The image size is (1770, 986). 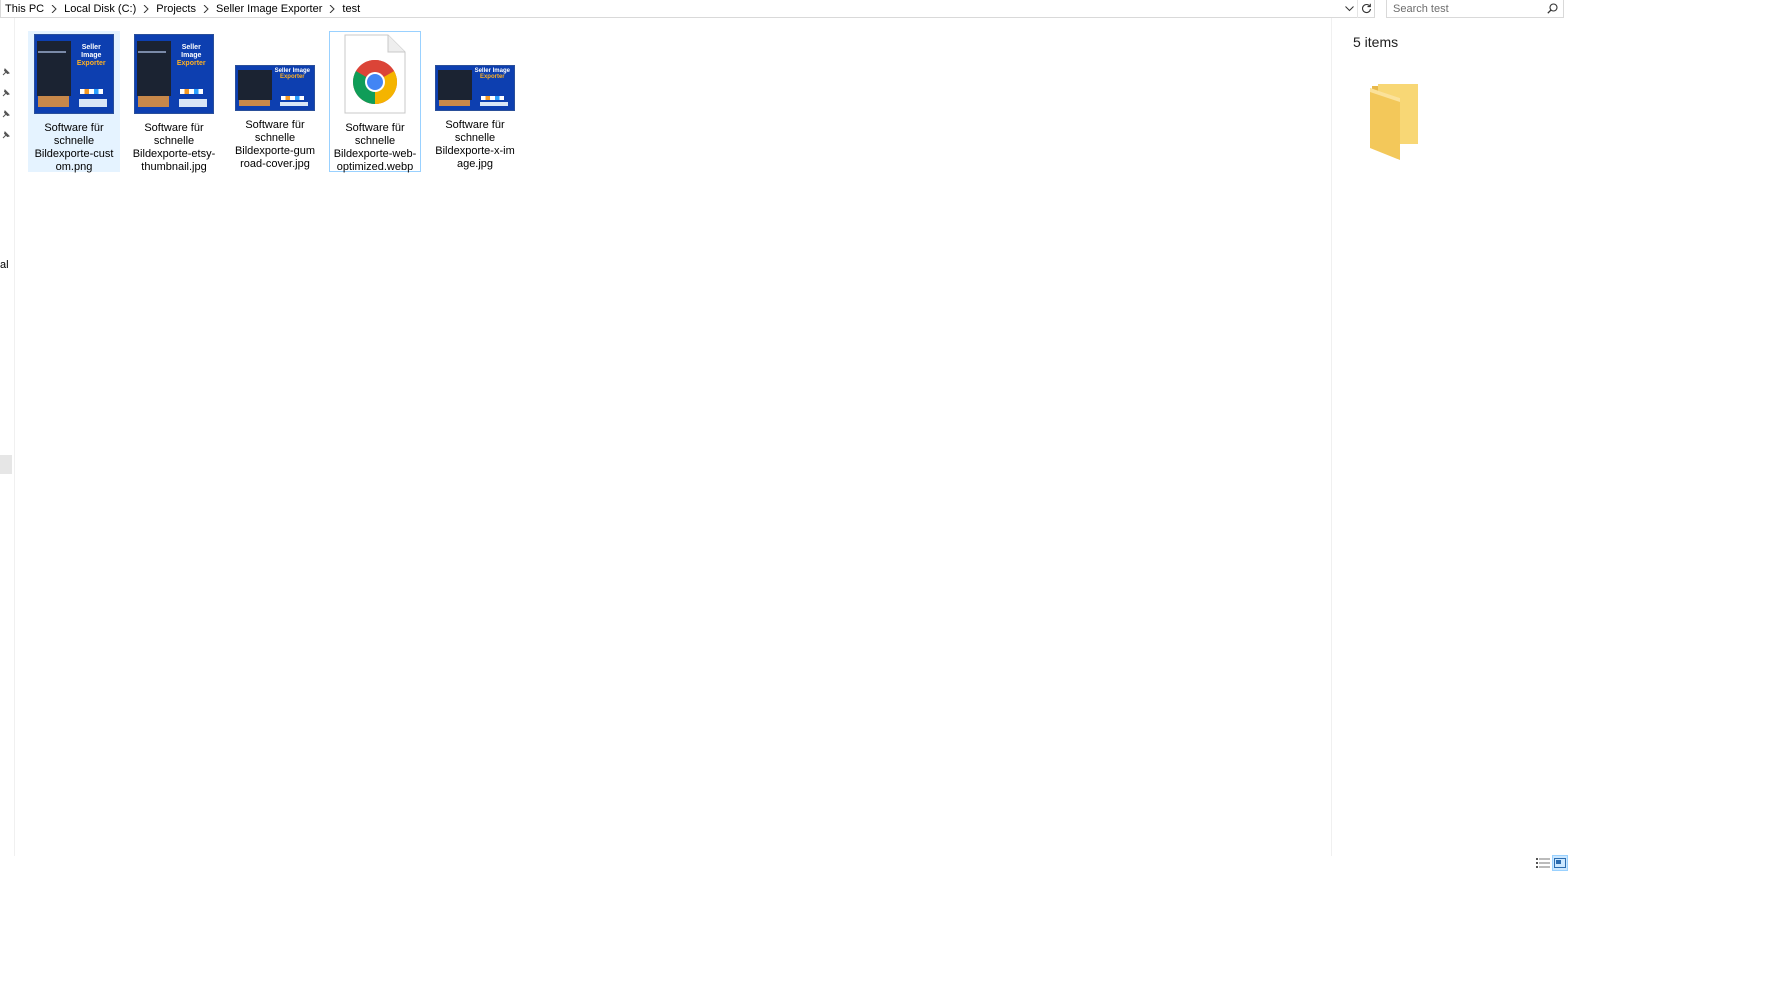 I want to click on large-icons-view-button, so click(x=1560, y=863).